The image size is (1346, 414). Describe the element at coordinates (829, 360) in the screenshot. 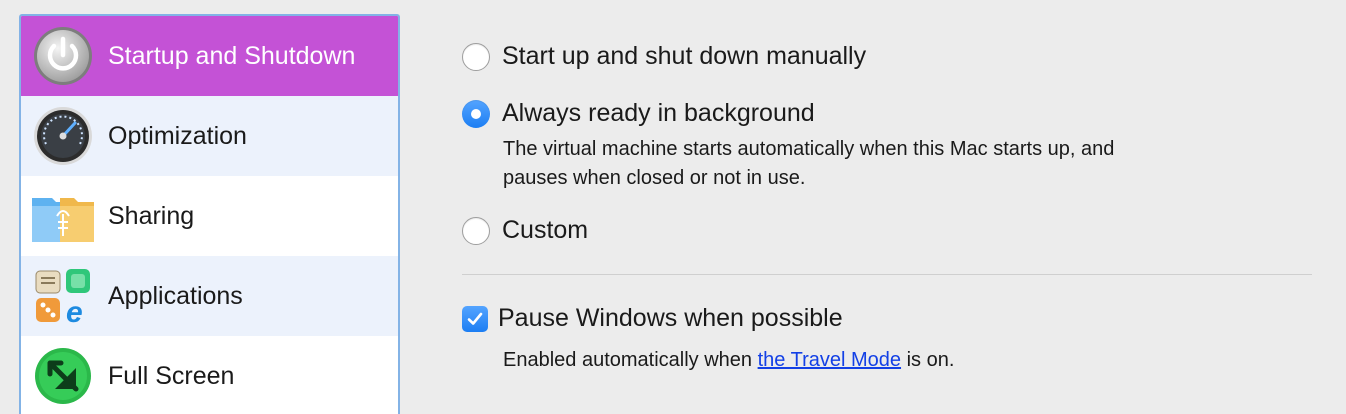

I see `travel-mode-link: the Travel Mode` at that location.